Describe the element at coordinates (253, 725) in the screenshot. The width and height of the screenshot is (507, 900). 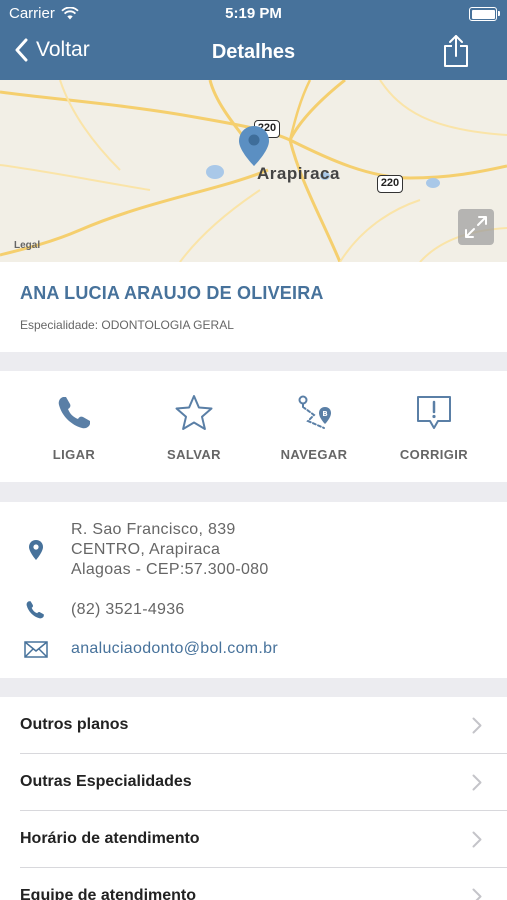
I see `list-item-other-plans: Outros planos` at that location.